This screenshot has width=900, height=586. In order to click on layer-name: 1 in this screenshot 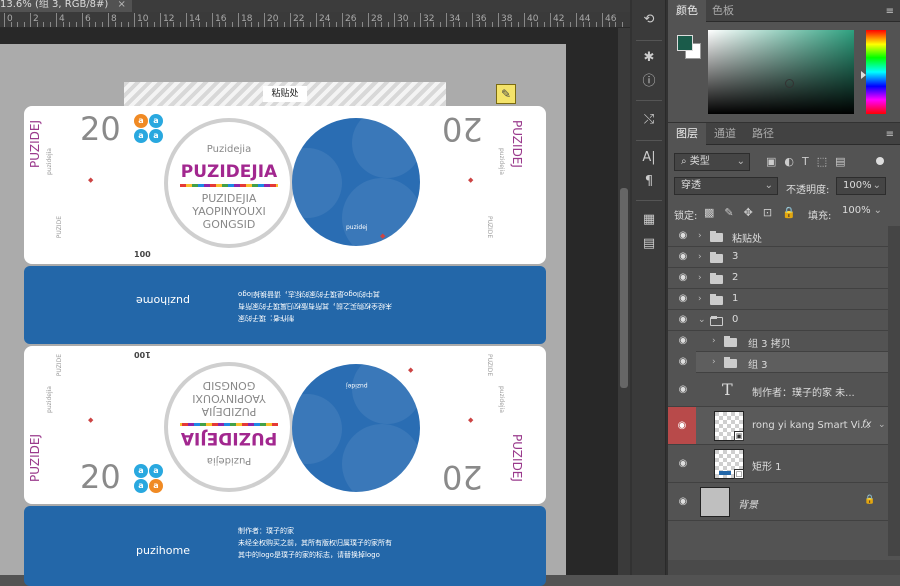, I will do `click(735, 298)`.